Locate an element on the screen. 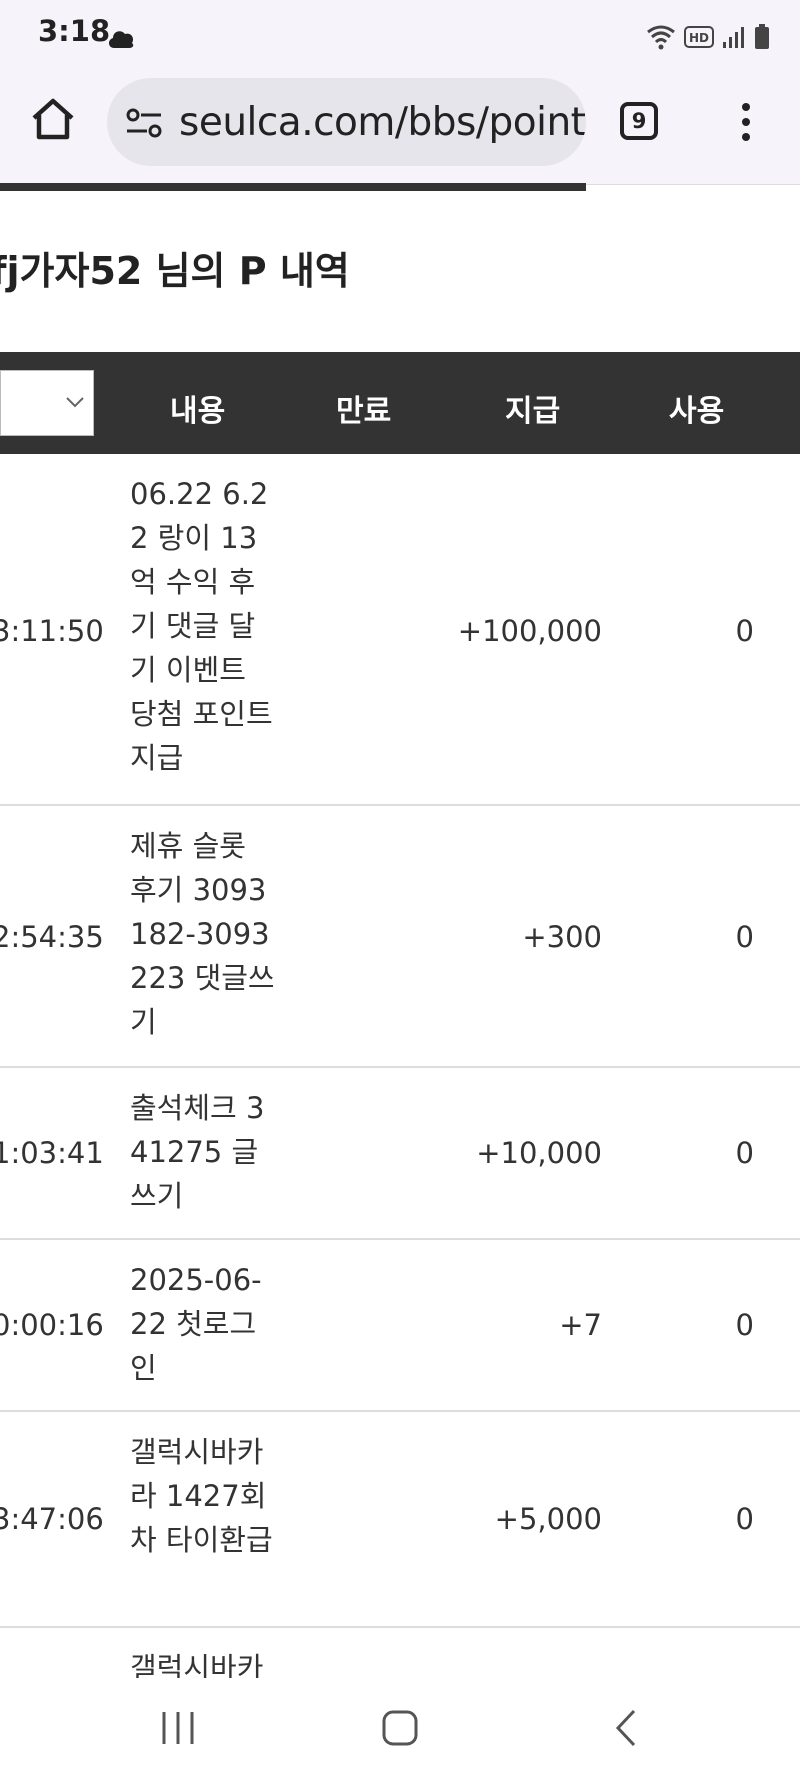 Image resolution: width=800 pixels, height=1778 pixels. row-content: 갤럭시바카라 1427회차 타이환급 is located at coordinates (205, 1496).